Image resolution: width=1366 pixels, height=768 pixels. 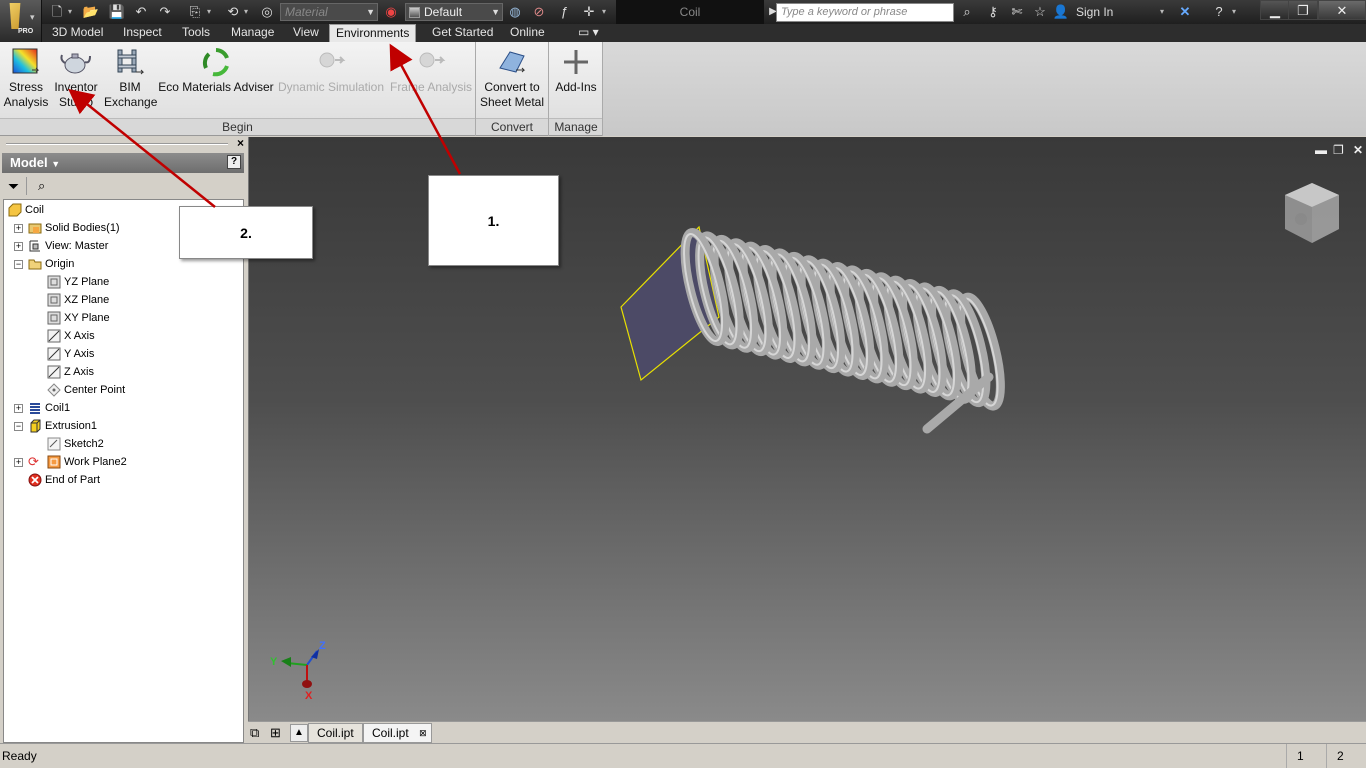 What do you see at coordinates (240, 143) in the screenshot?
I see `close-icon: ×` at bounding box center [240, 143].